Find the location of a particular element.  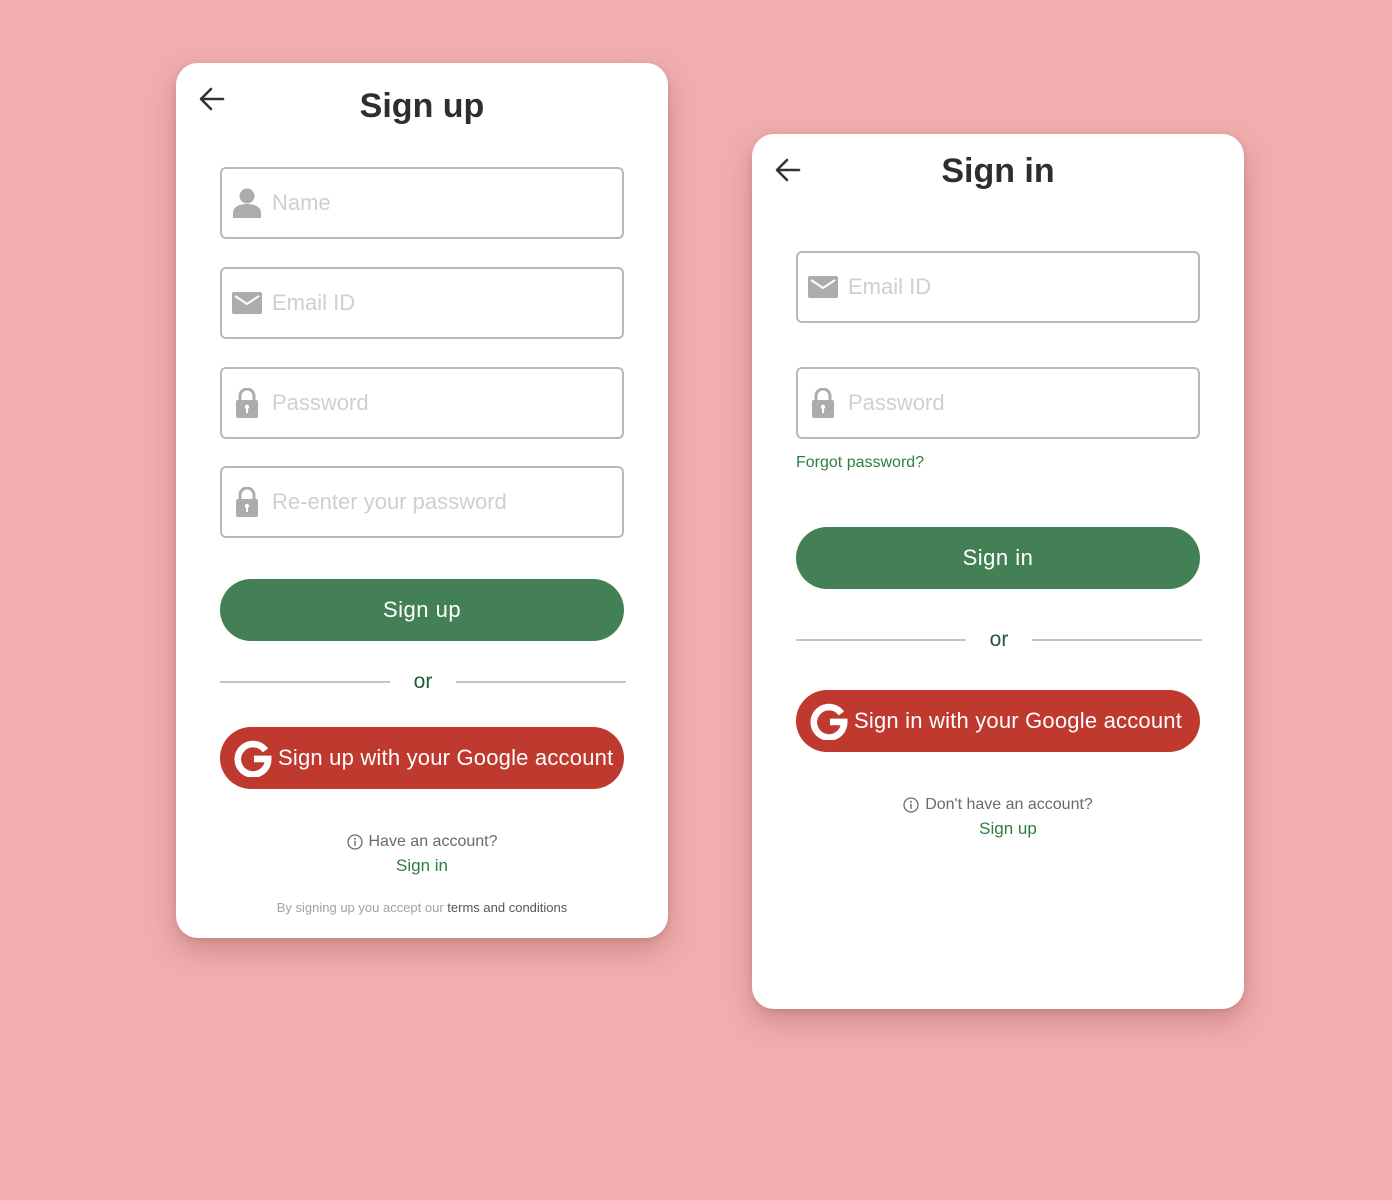

account-prompt: Don't have an account? is located at coordinates (998, 805).